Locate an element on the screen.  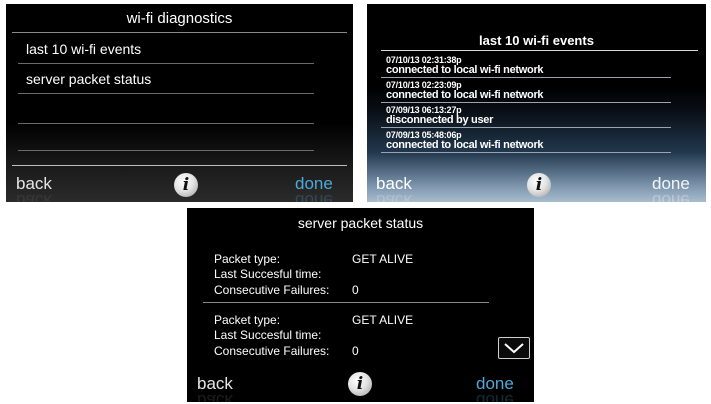
footer-divider is located at coordinates (179, 165).